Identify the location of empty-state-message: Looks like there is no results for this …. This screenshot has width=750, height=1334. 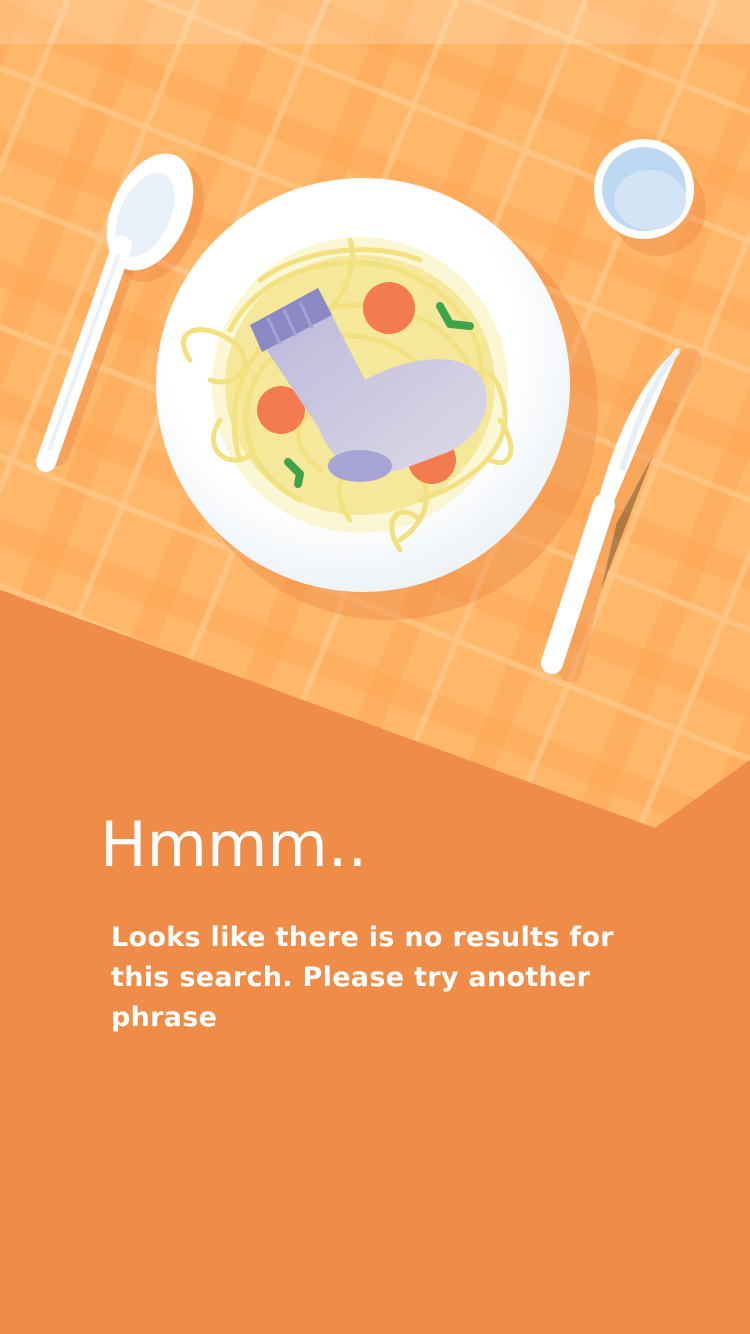
(362, 977).